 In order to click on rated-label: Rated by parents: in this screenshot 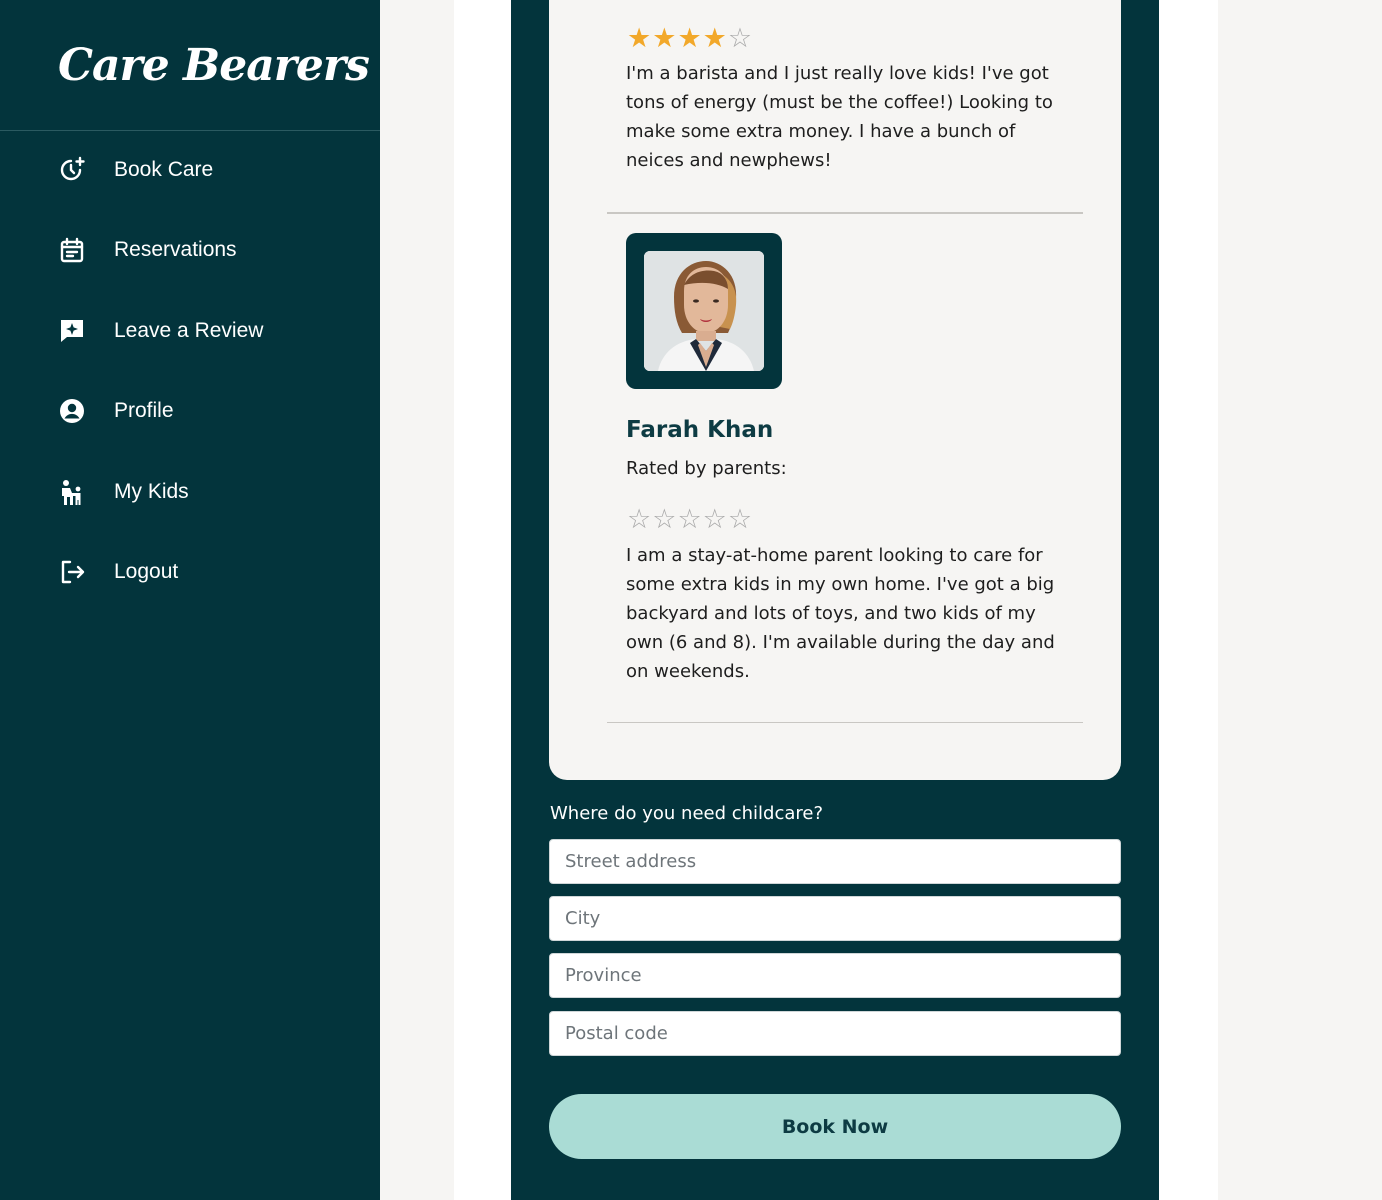, I will do `click(706, 468)`.